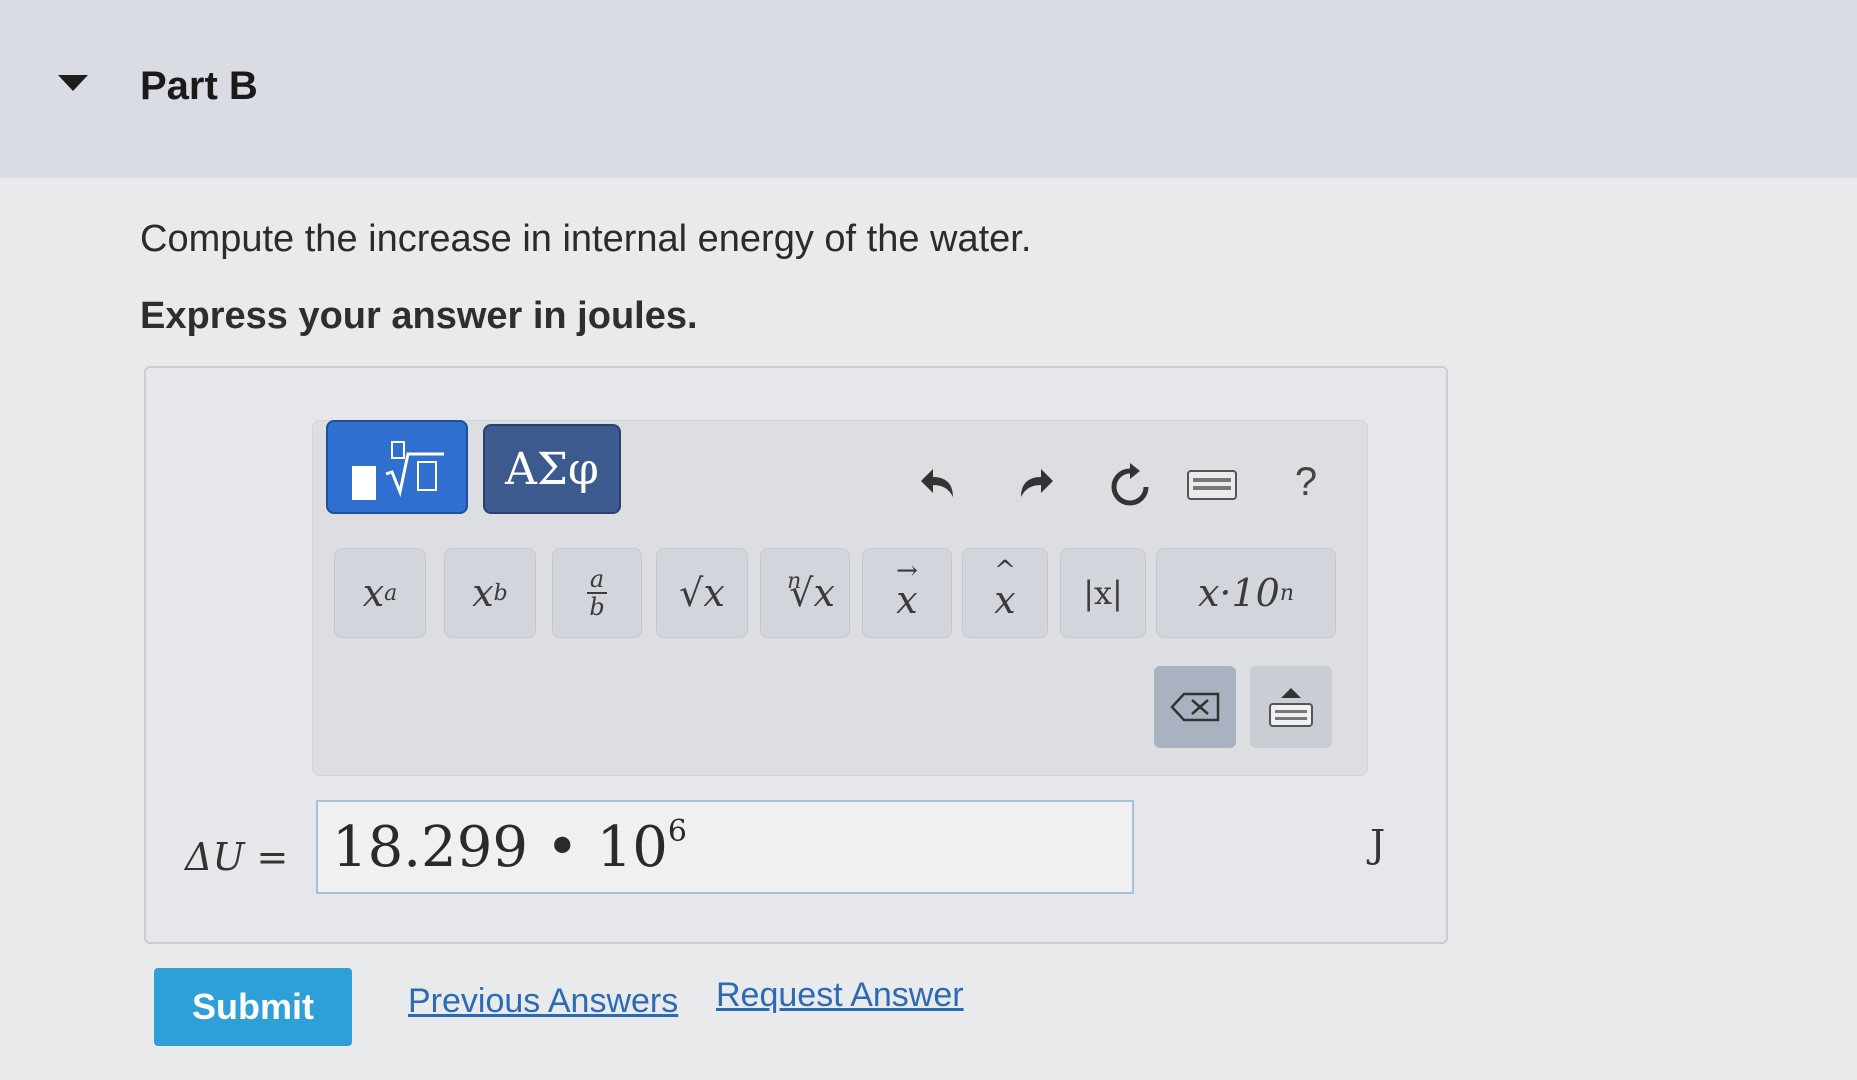  I want to click on greek-symbols-button: ΑΣφ, so click(552, 469).